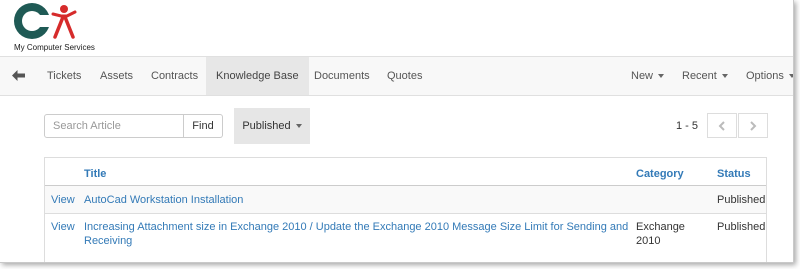 The image size is (800, 269). I want to click on nav-new-dropdown: New, so click(648, 76).